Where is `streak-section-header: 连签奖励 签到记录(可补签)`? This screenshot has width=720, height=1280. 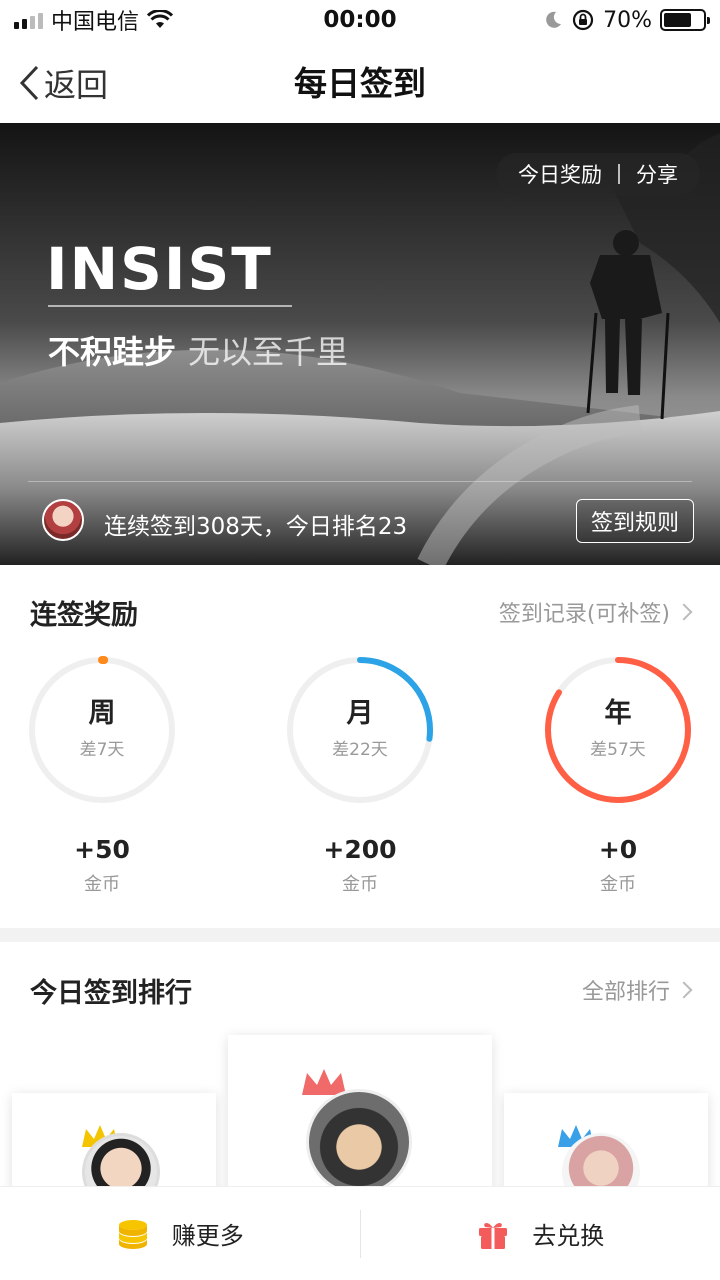
streak-section-header: 连签奖励 签到记录(可补签) is located at coordinates (360, 612).